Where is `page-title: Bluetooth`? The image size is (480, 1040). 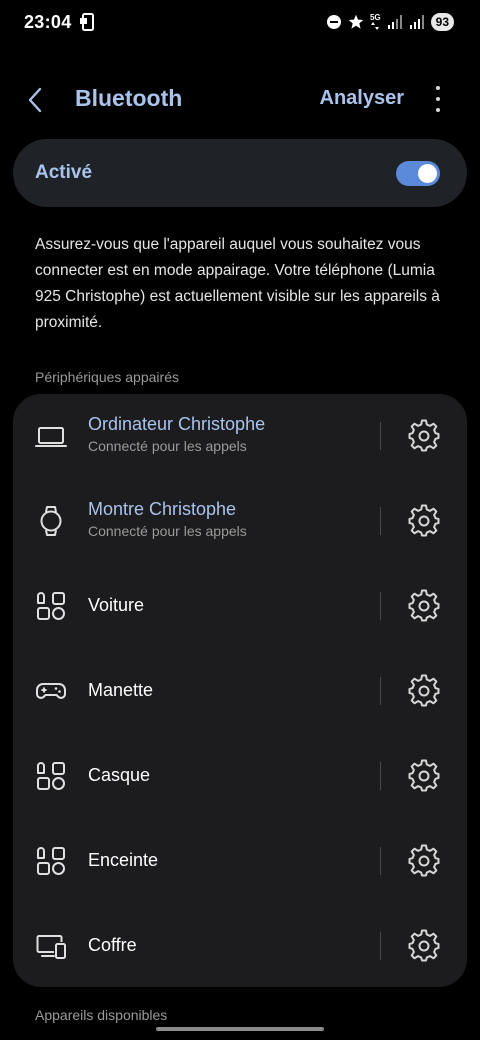
page-title: Bluetooth is located at coordinates (129, 98).